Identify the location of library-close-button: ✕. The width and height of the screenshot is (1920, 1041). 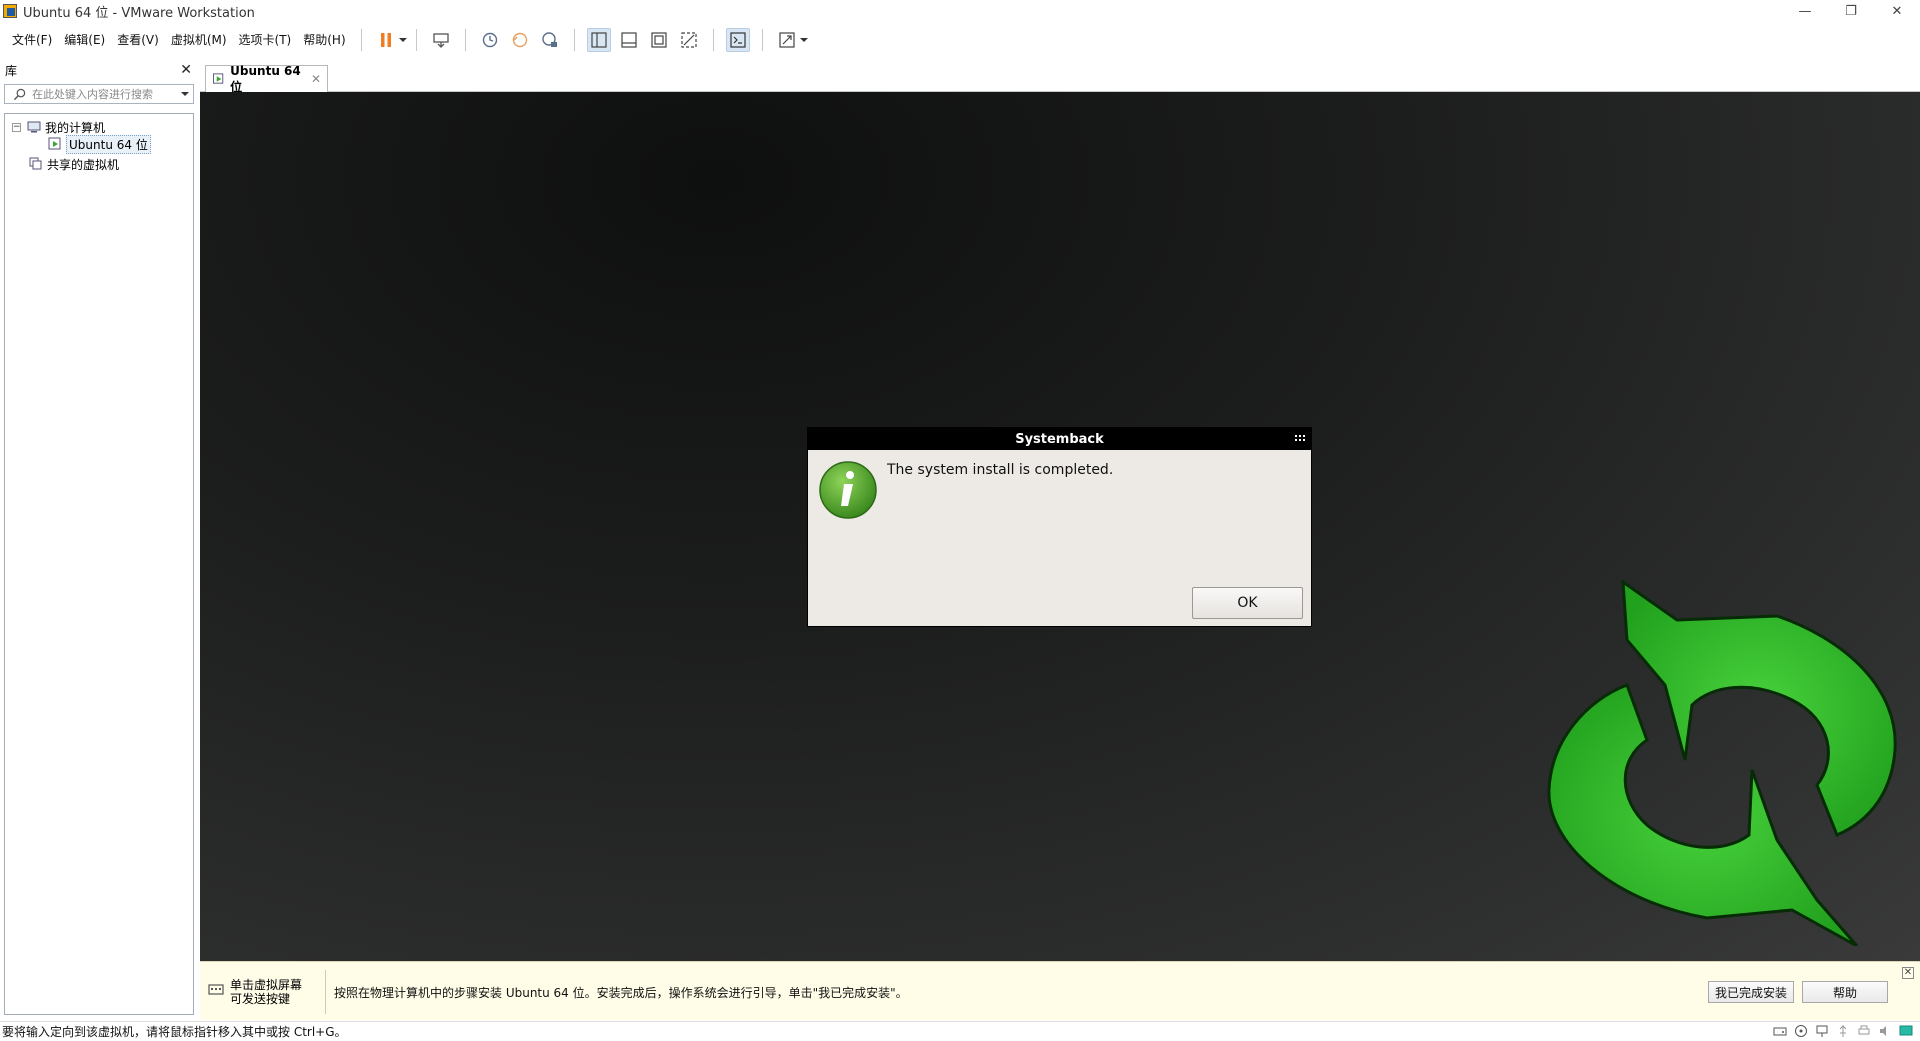
(186, 70).